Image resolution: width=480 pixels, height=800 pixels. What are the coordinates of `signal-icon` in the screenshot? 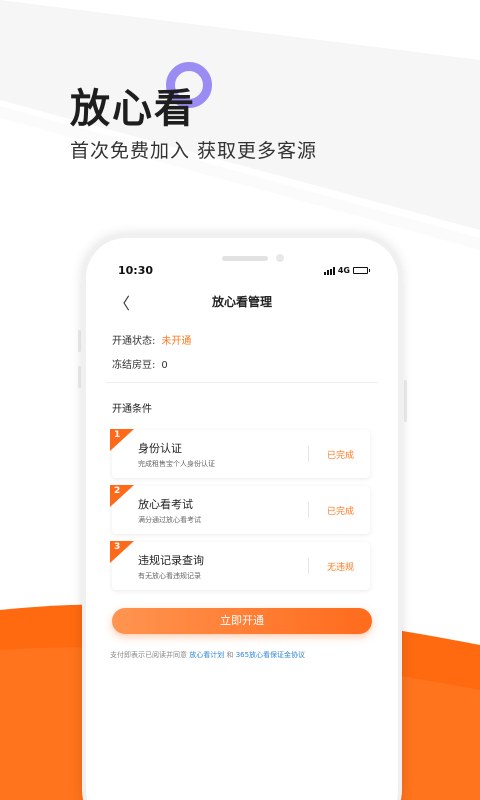 It's located at (329, 270).